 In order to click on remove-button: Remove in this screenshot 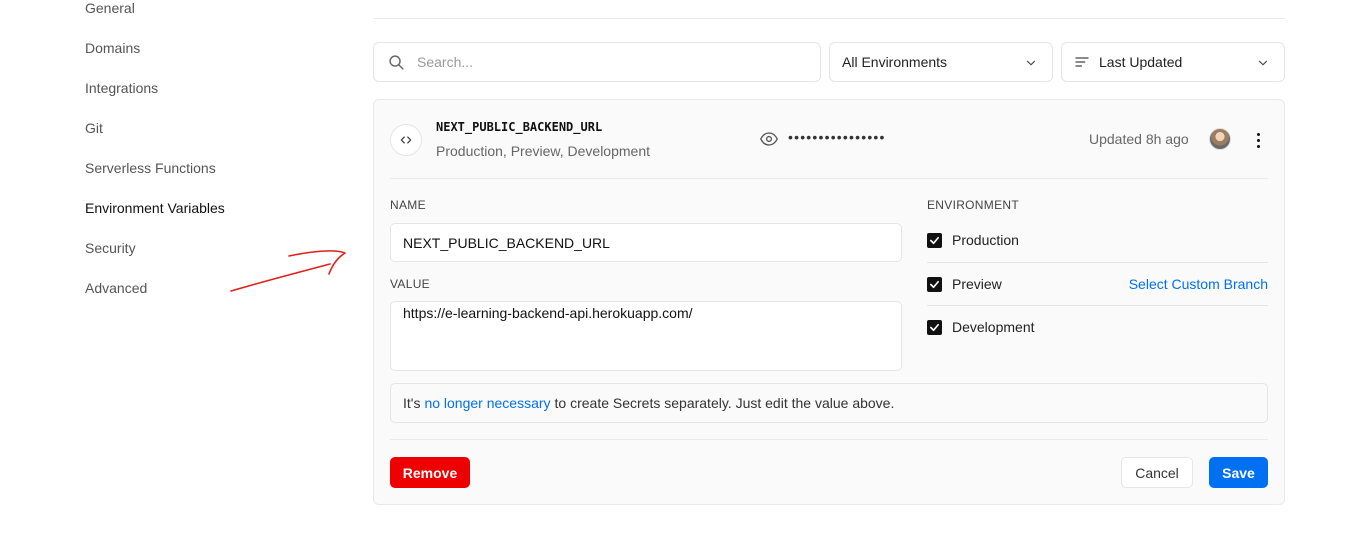, I will do `click(430, 472)`.